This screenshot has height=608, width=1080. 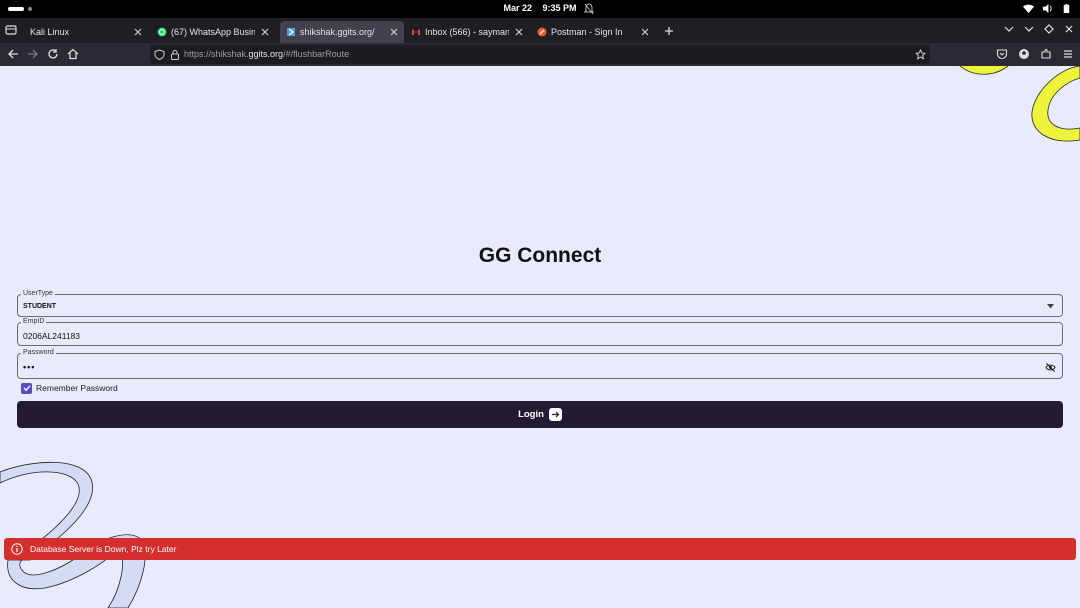 I want to click on remember-password-checkbox, so click(x=26, y=388).